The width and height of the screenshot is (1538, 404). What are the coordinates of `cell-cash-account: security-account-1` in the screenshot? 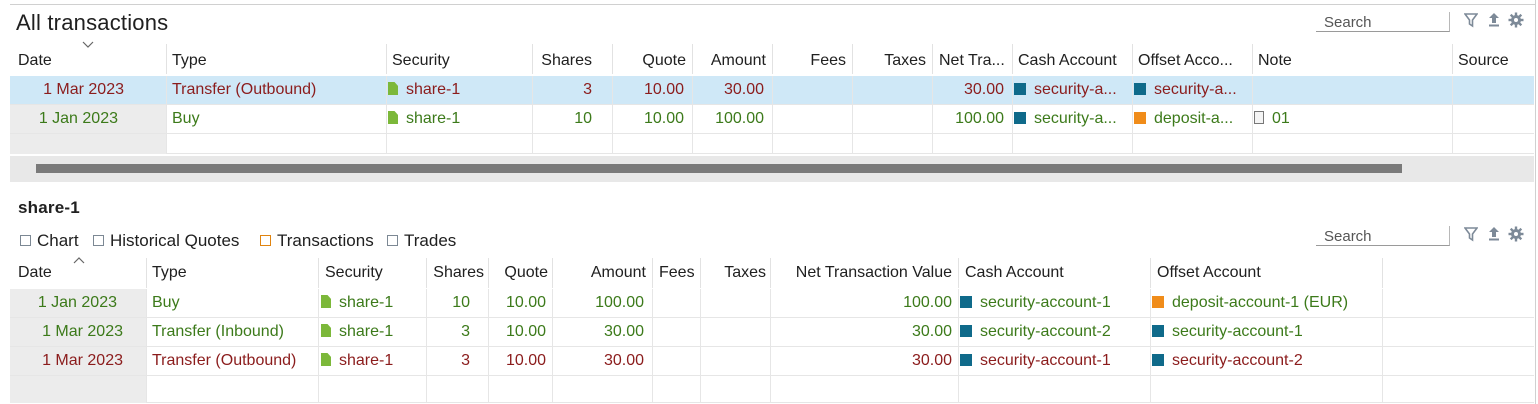 It's located at (1054, 303).